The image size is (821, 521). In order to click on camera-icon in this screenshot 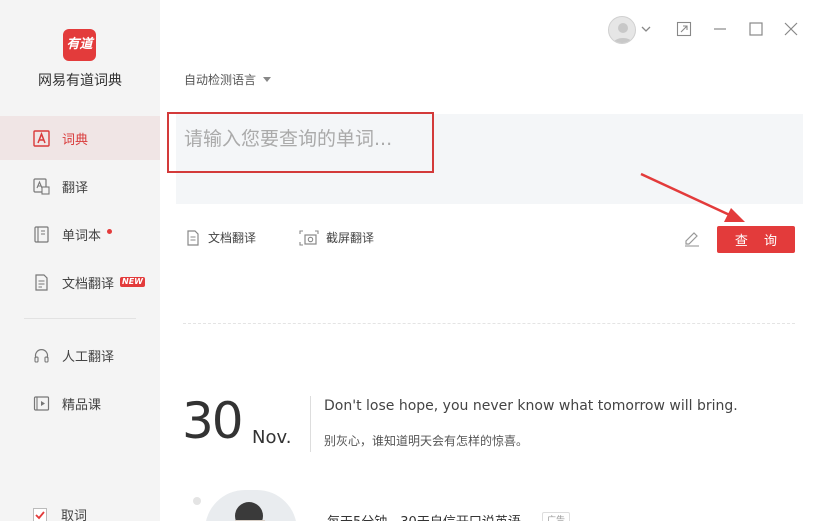, I will do `click(309, 237)`.